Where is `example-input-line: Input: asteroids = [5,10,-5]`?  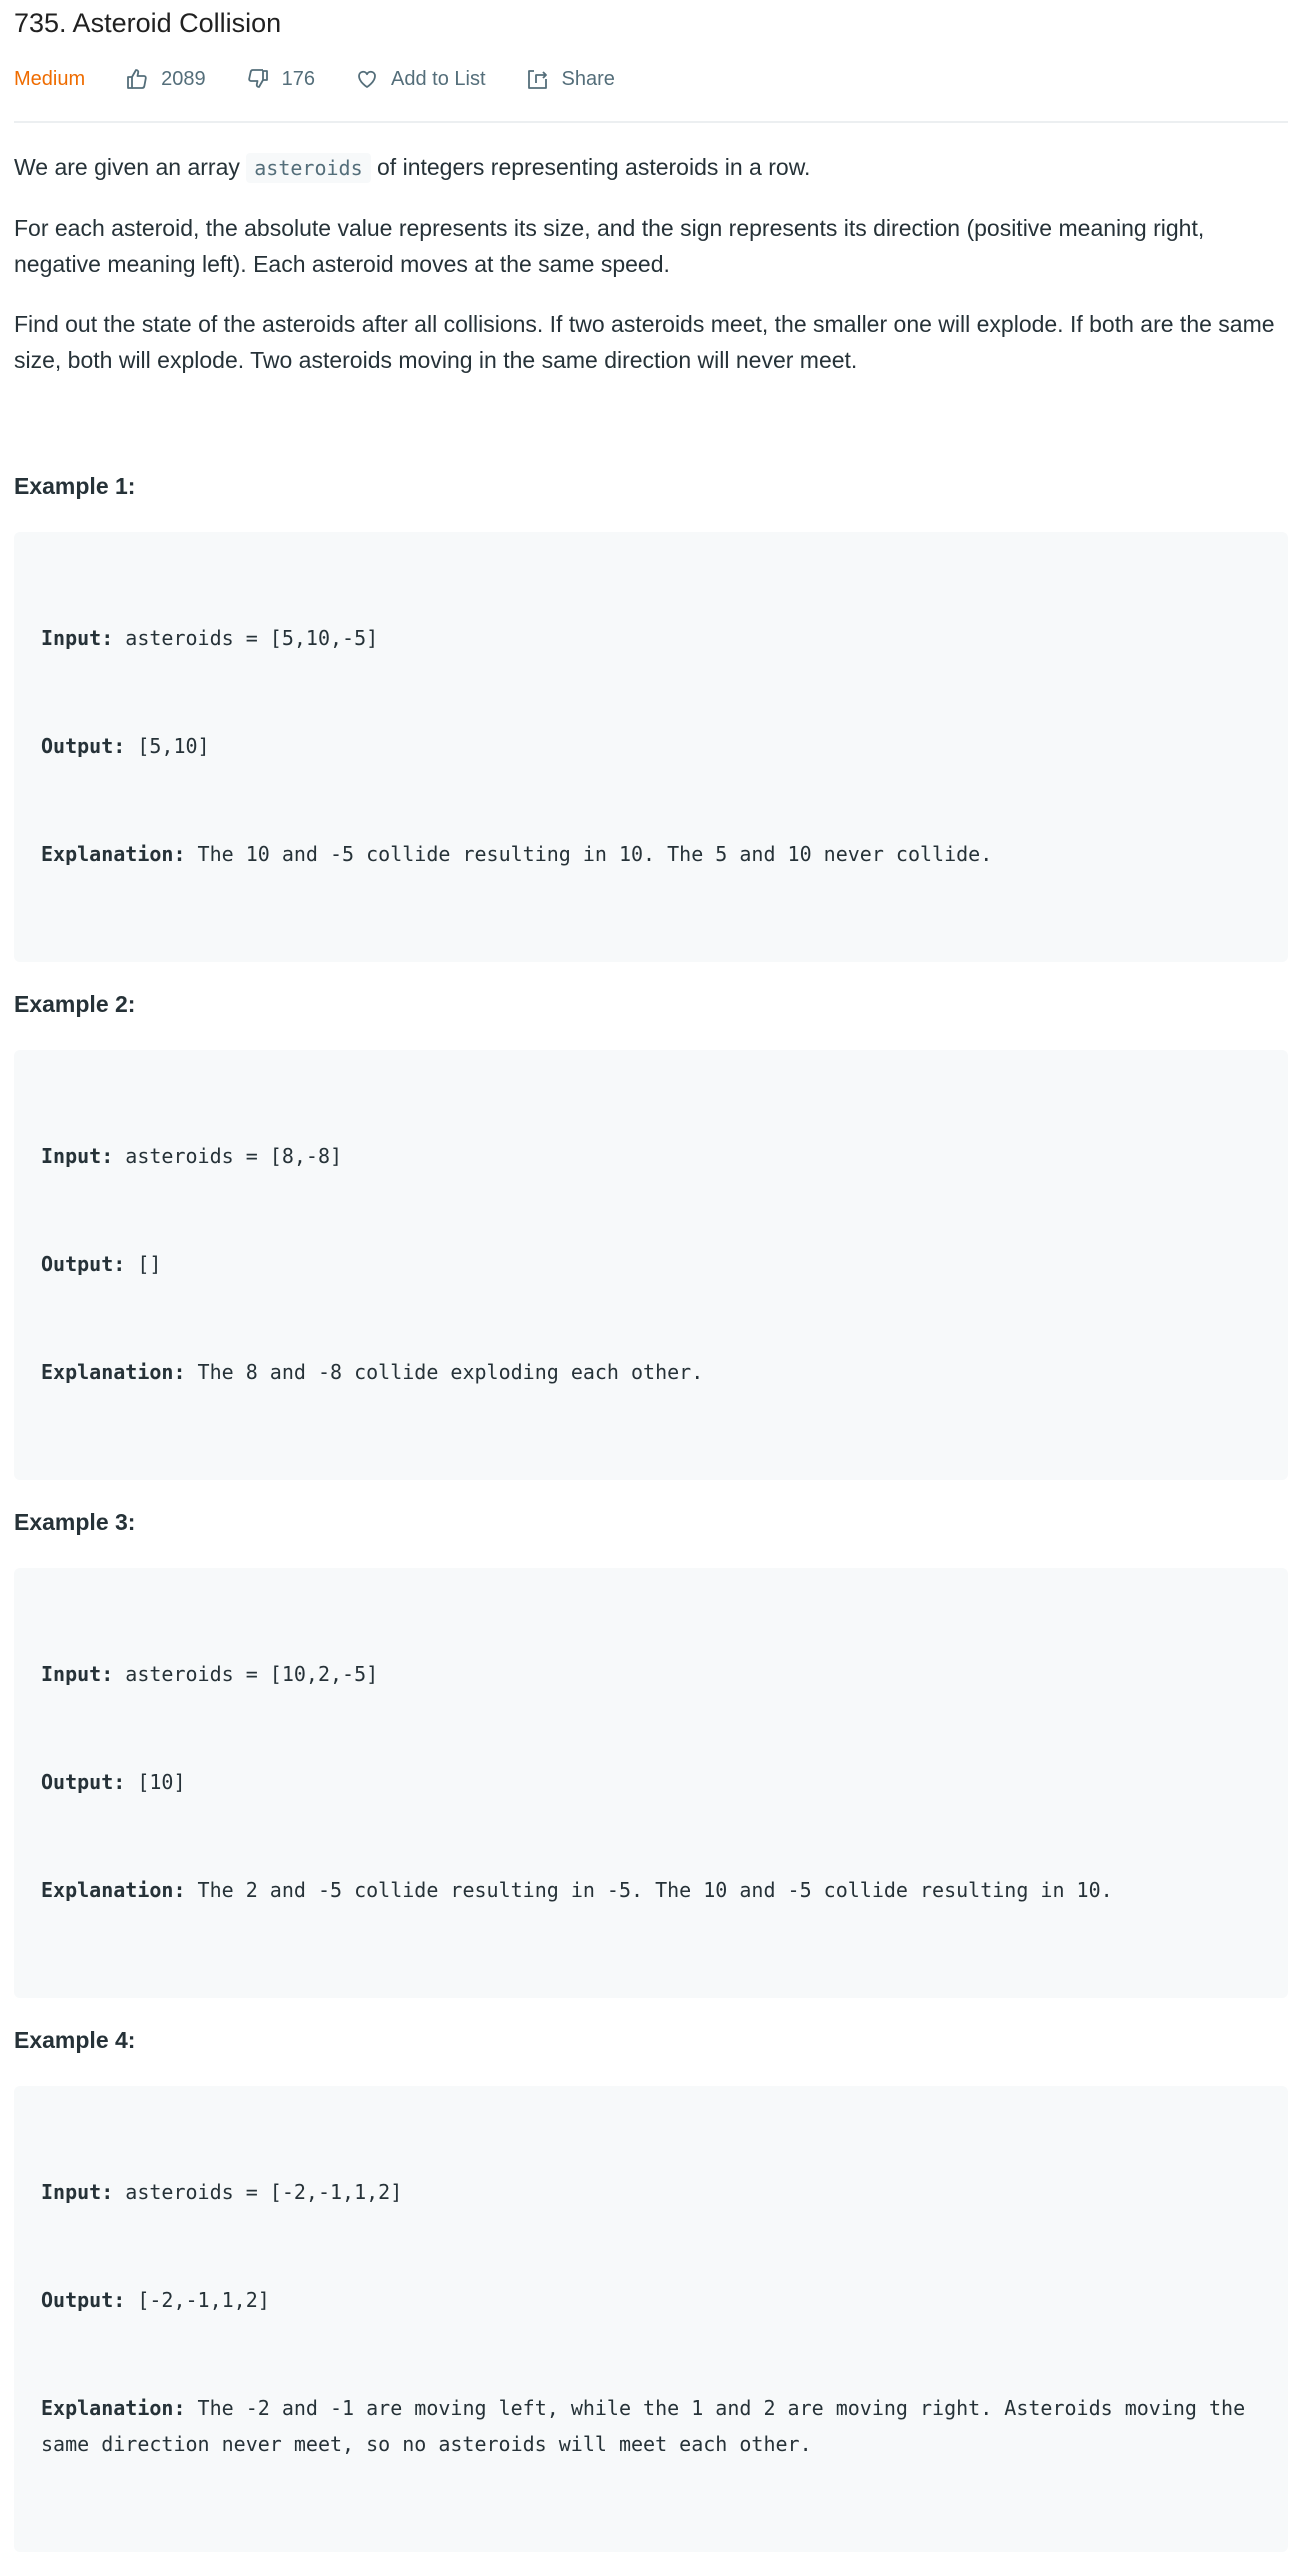 example-input-line: Input: asteroids = [5,10,-5] is located at coordinates (651, 638).